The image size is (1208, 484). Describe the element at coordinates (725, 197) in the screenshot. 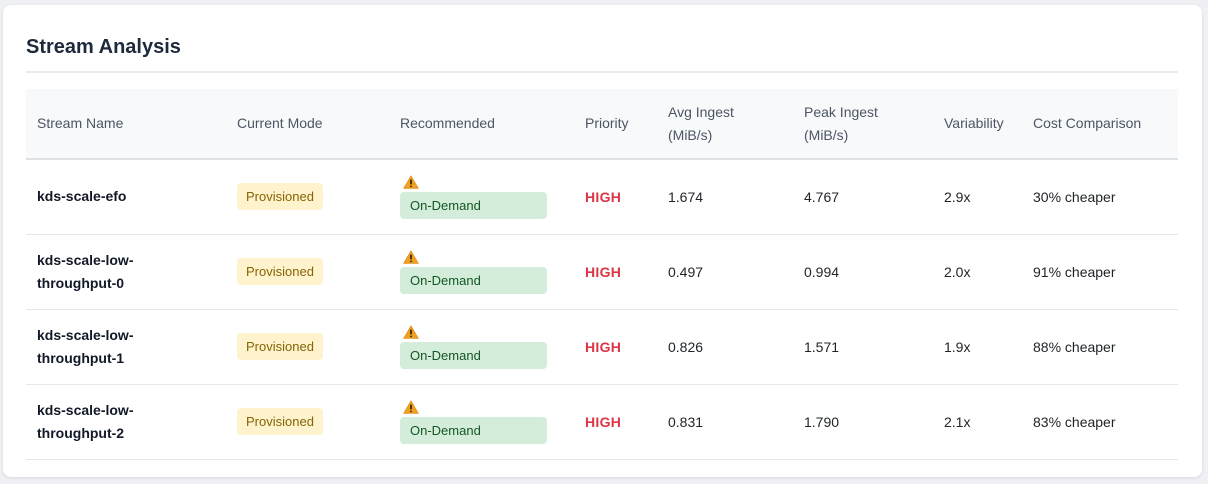

I see `cell-avg-ingest: 1.674` at that location.